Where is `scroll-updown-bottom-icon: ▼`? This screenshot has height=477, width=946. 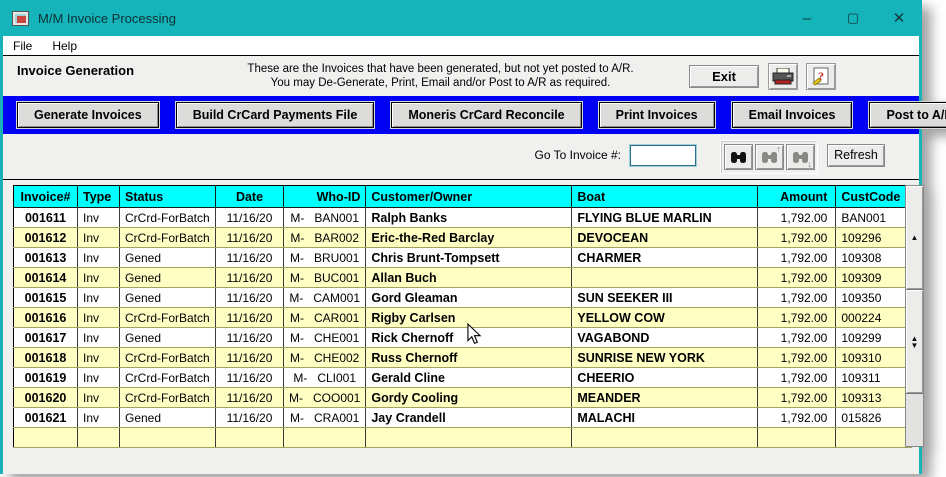
scroll-updown-bottom-icon: ▼ is located at coordinates (914, 345).